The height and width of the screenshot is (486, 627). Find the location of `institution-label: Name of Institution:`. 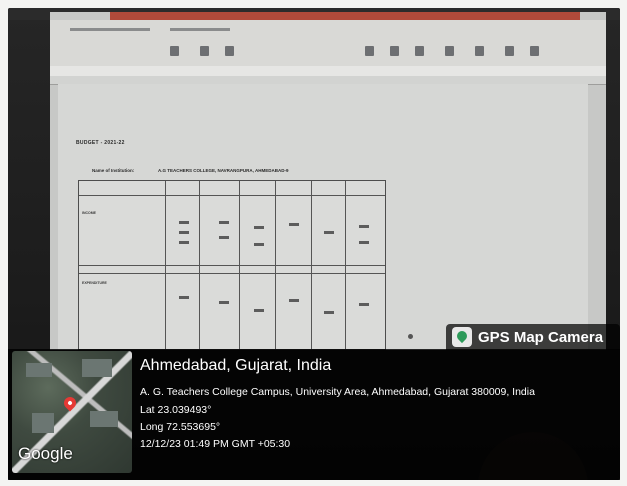

institution-label: Name of Institution: is located at coordinates (113, 170).